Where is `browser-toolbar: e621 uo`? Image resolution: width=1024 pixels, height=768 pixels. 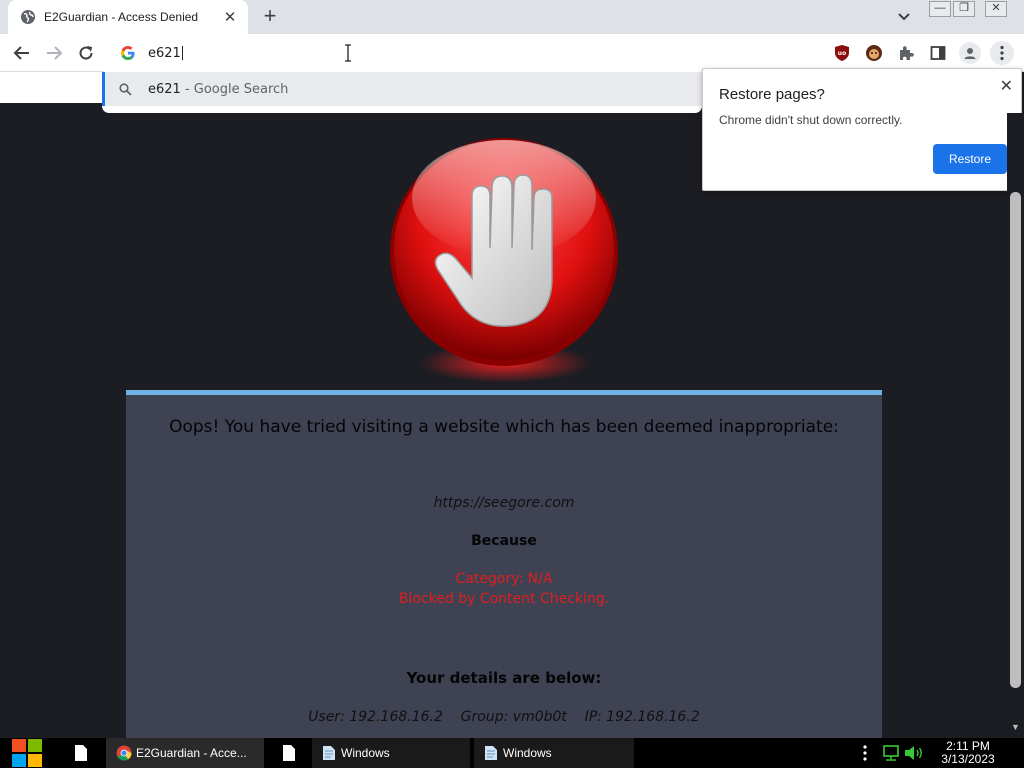
browser-toolbar: e621 uo is located at coordinates (512, 53).